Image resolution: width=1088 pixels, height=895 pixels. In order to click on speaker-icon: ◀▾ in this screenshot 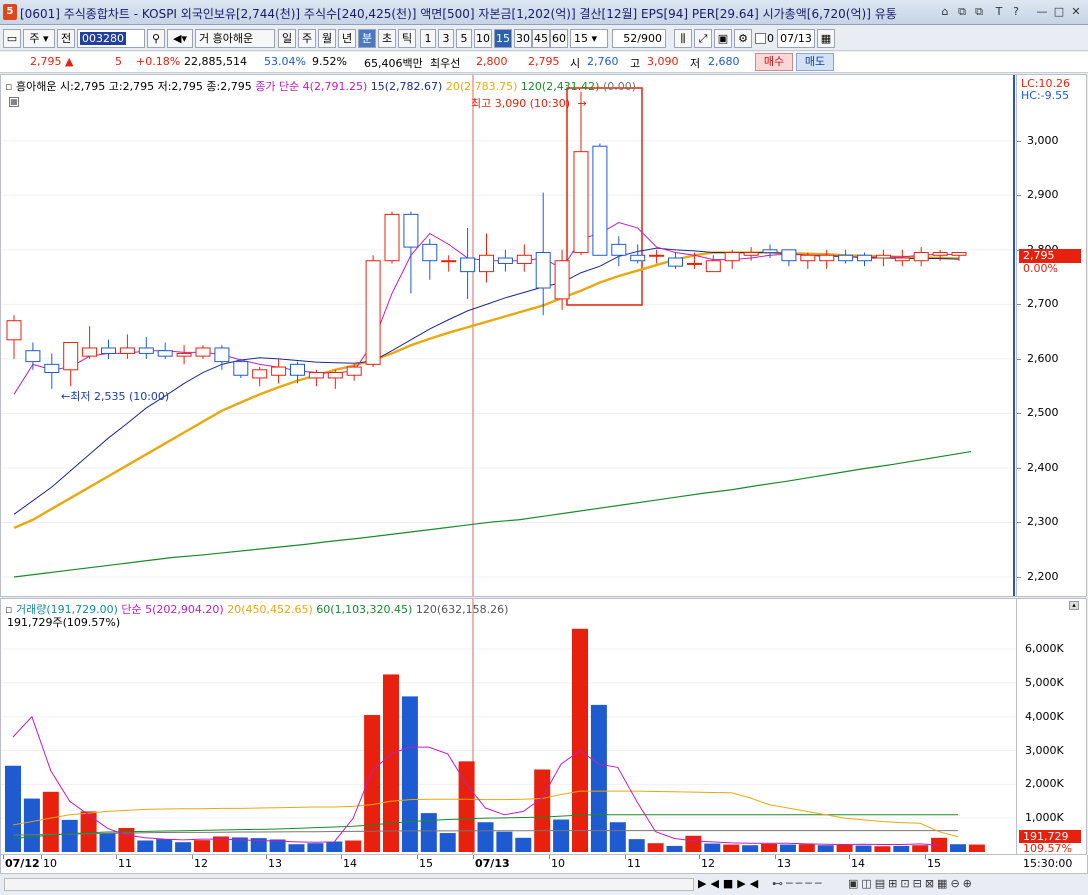, I will do `click(180, 38)`.